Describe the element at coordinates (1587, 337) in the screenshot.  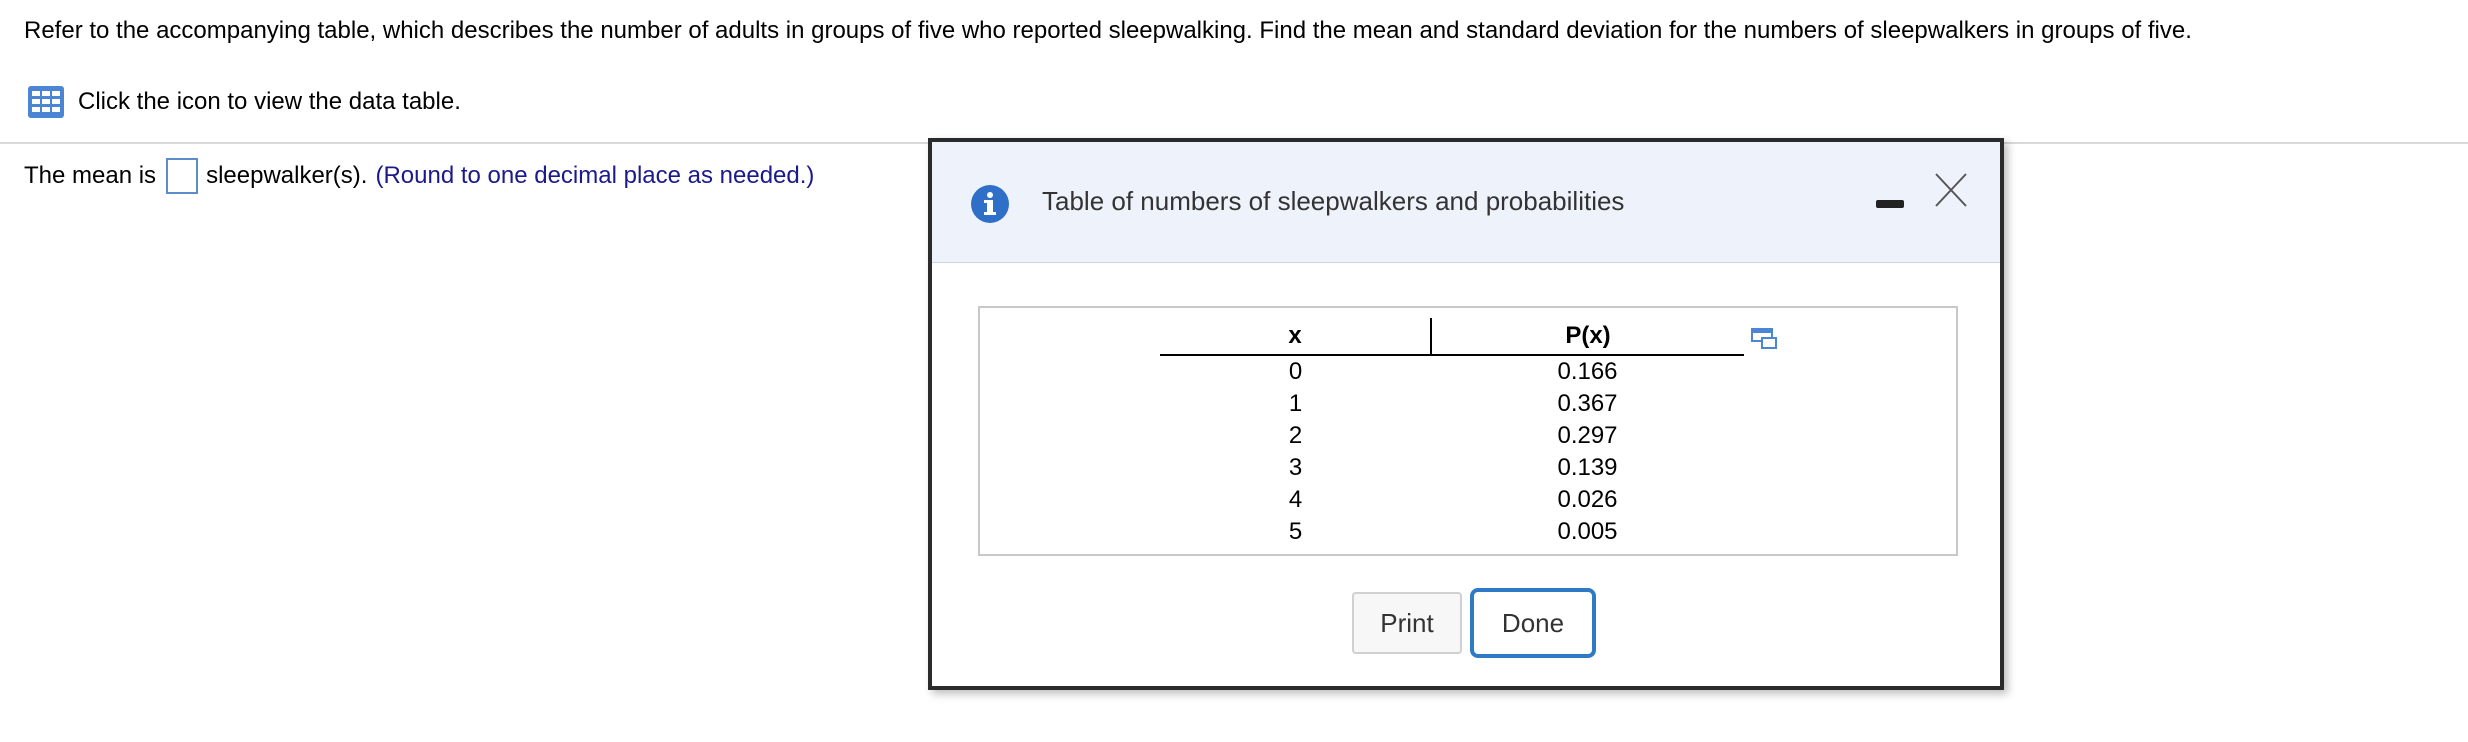
I see `column-header-px: P(x)` at that location.